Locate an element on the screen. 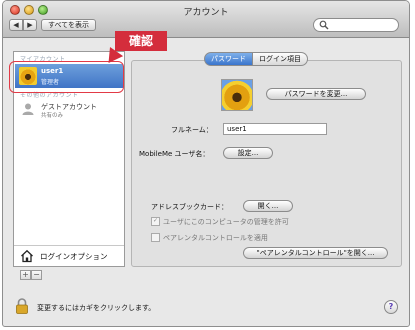 This screenshot has height=330, width=415. title-bar: アカウント ◀ ▶ すべてを表示 is located at coordinates (206, 19).